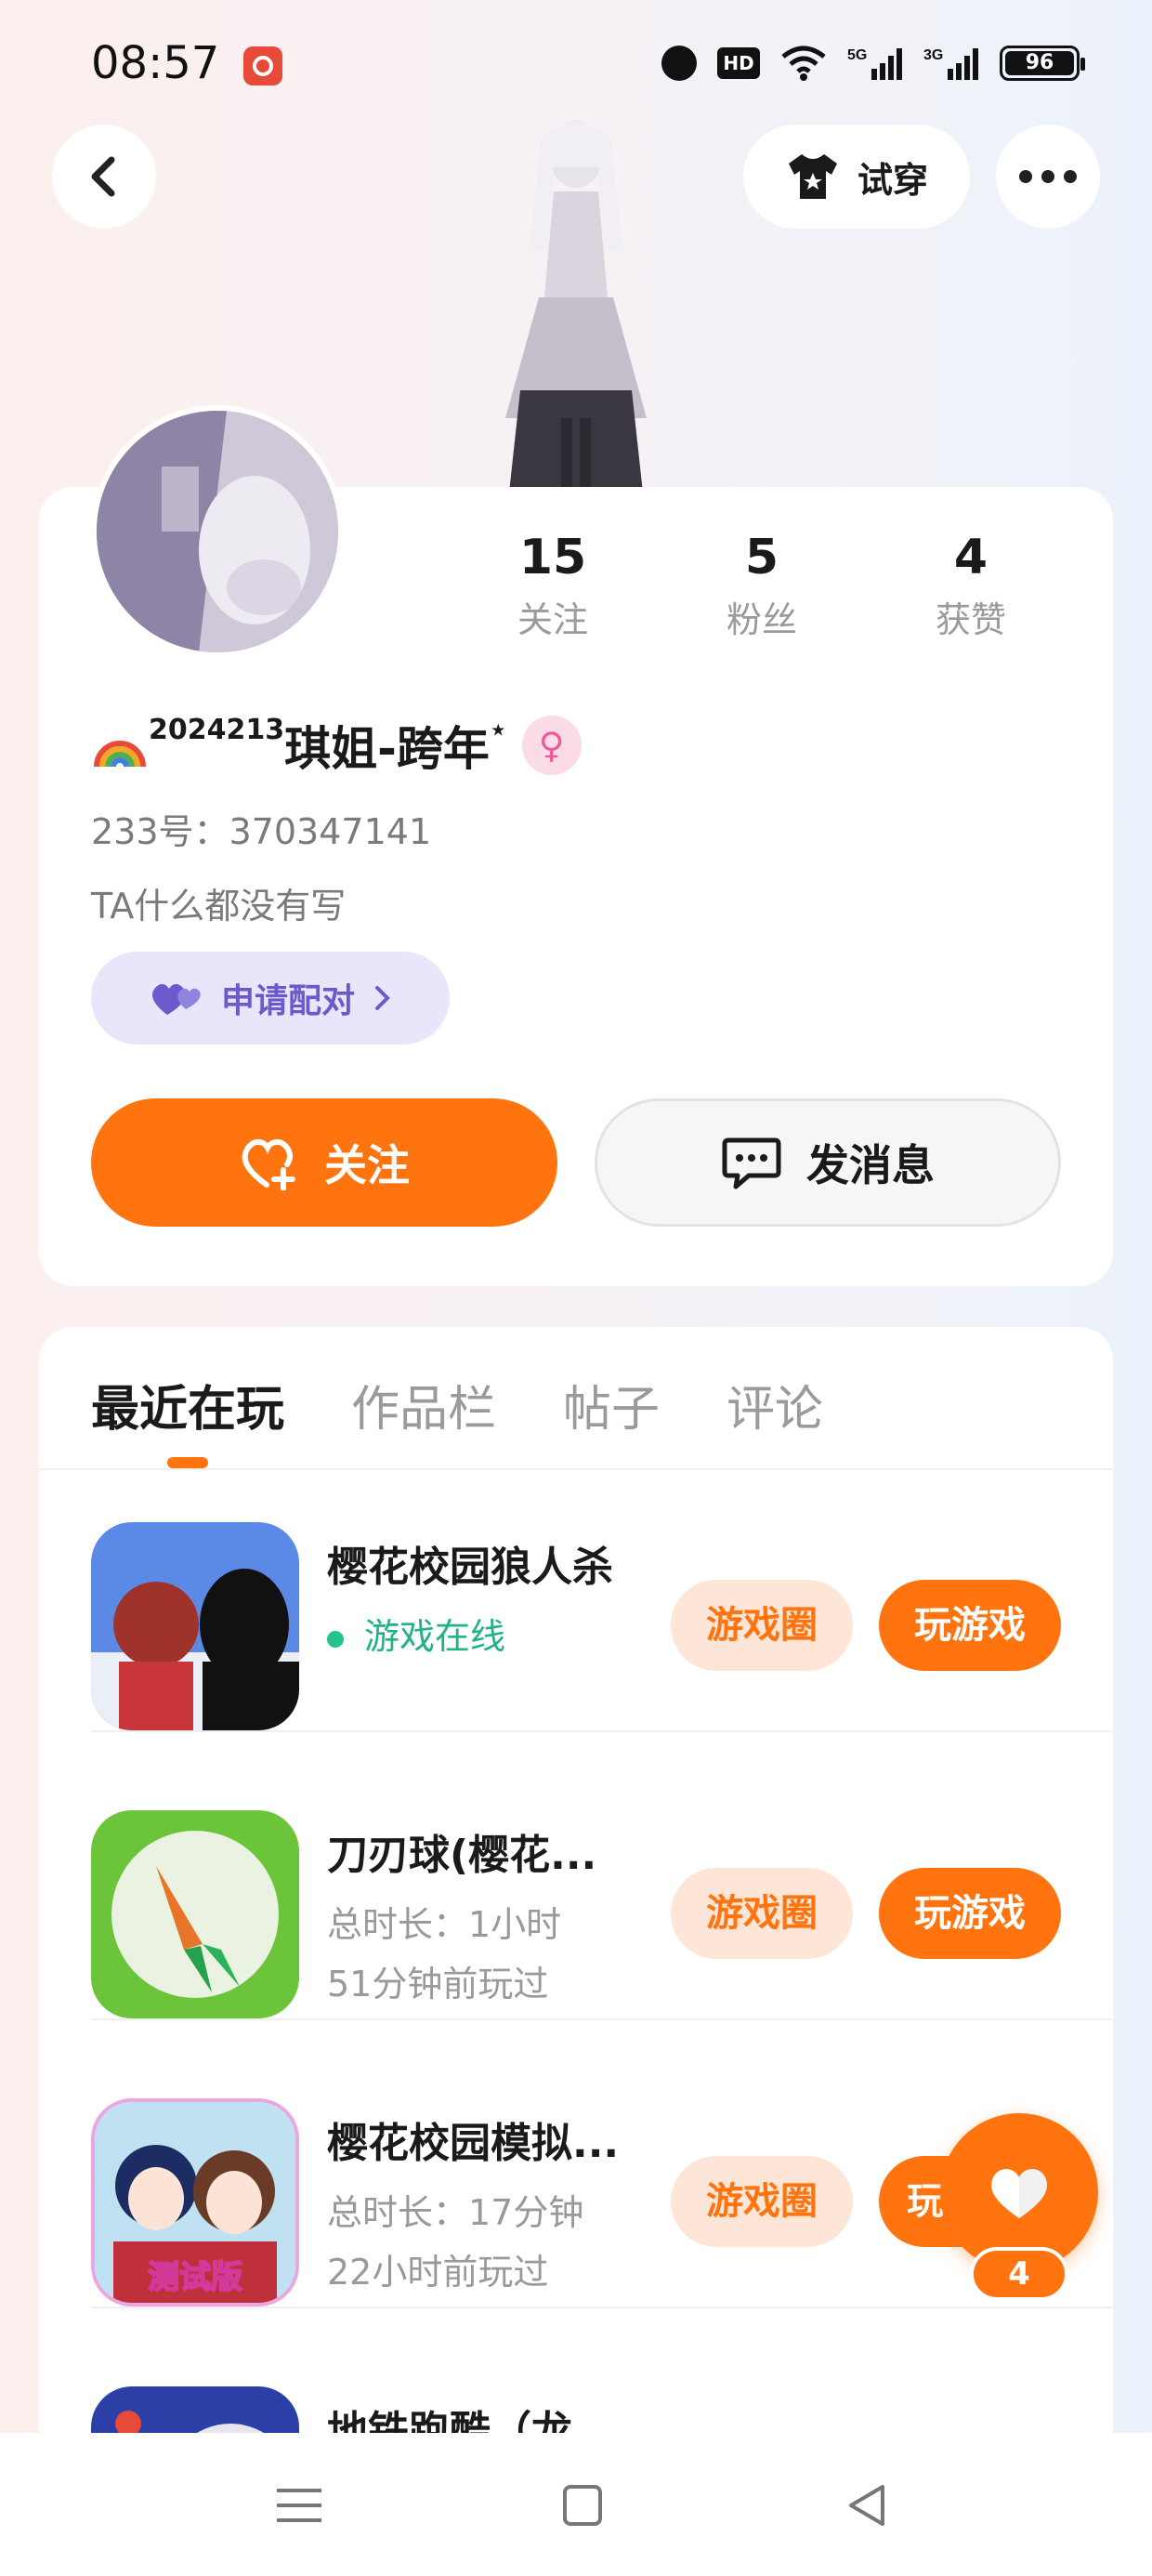 This screenshot has height=2576, width=1152. I want to click on battery-icon: 96, so click(1042, 63).